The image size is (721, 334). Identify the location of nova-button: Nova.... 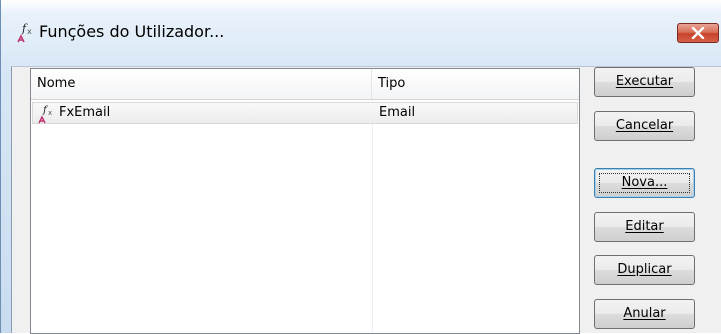
(644, 183).